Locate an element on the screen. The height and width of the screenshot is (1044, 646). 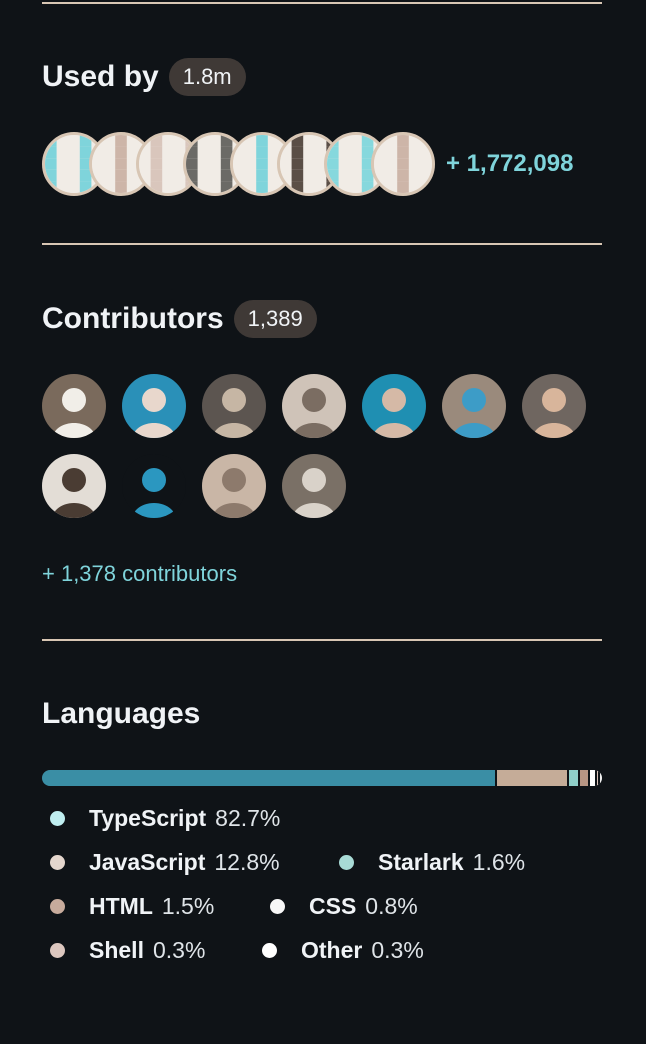
contributors-divider is located at coordinates (322, 640).